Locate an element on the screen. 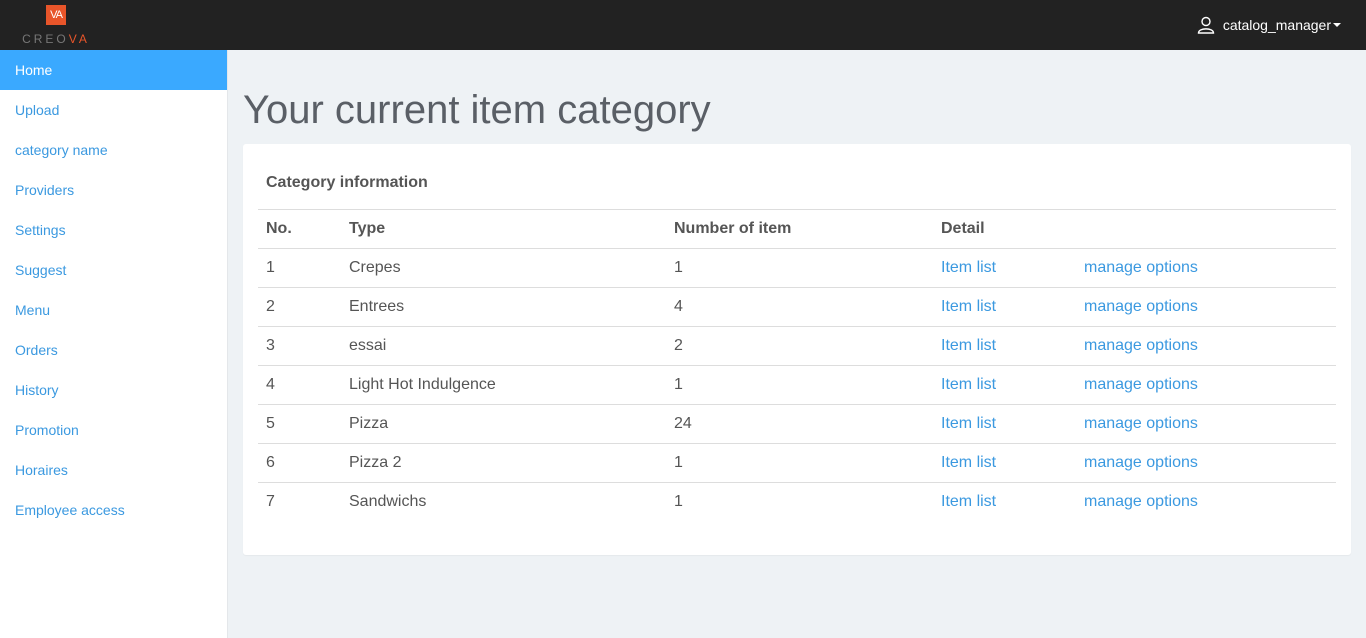 This screenshot has width=1366, height=638. logo-wordmark-accent: VA is located at coordinates (79, 39).